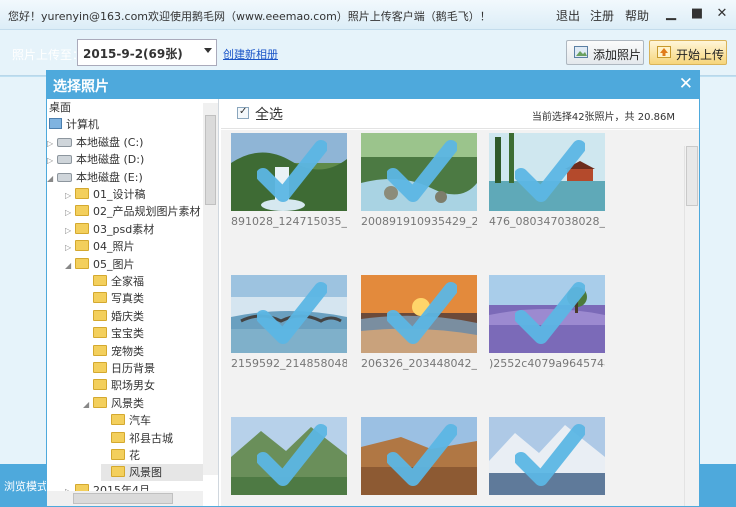 The image size is (736, 507). I want to click on tree-item: 全家福, so click(113, 281).